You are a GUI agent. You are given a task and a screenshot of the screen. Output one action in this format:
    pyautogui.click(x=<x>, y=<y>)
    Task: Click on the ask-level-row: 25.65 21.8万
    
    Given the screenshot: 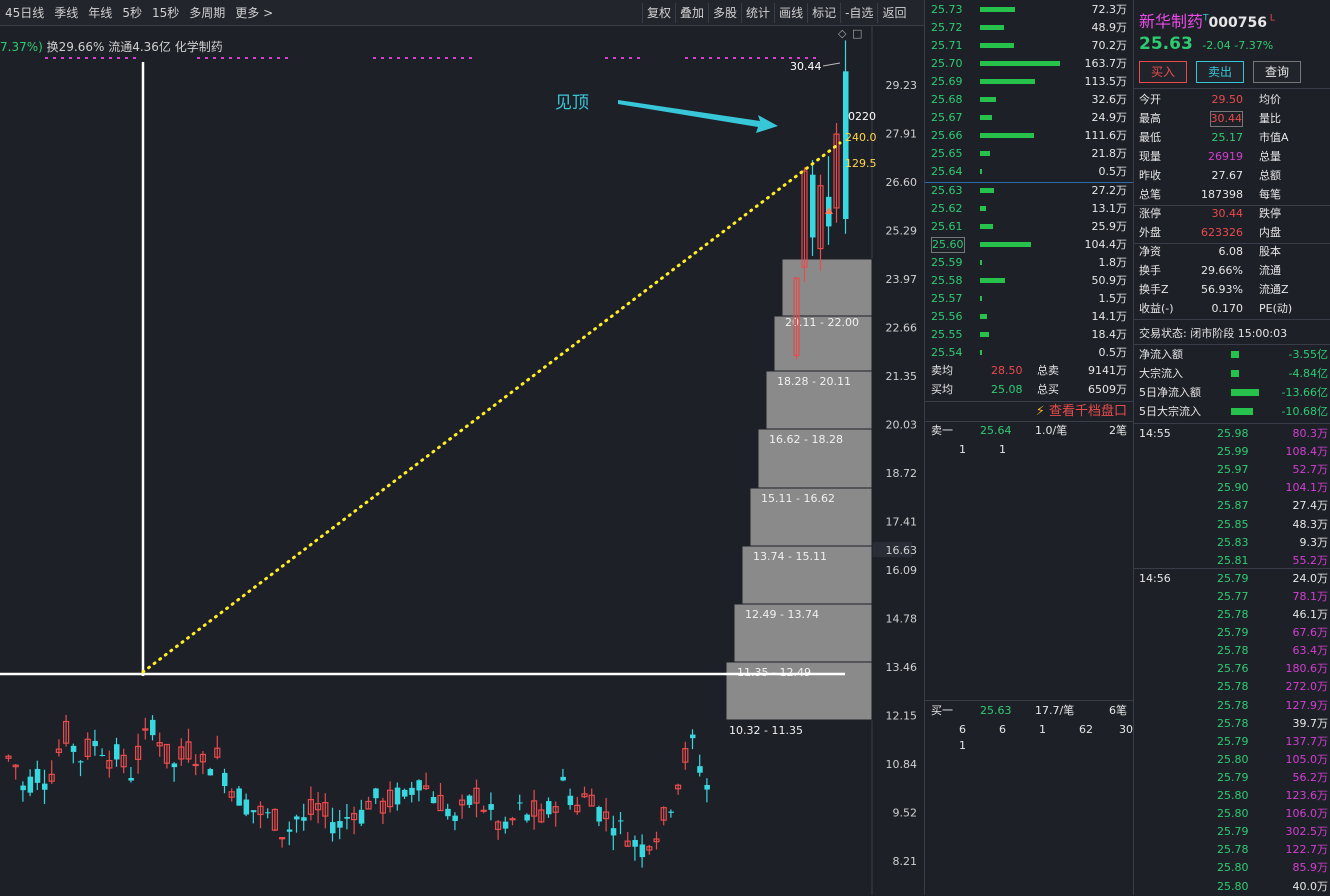 What is the action you would take?
    pyautogui.click(x=1029, y=154)
    